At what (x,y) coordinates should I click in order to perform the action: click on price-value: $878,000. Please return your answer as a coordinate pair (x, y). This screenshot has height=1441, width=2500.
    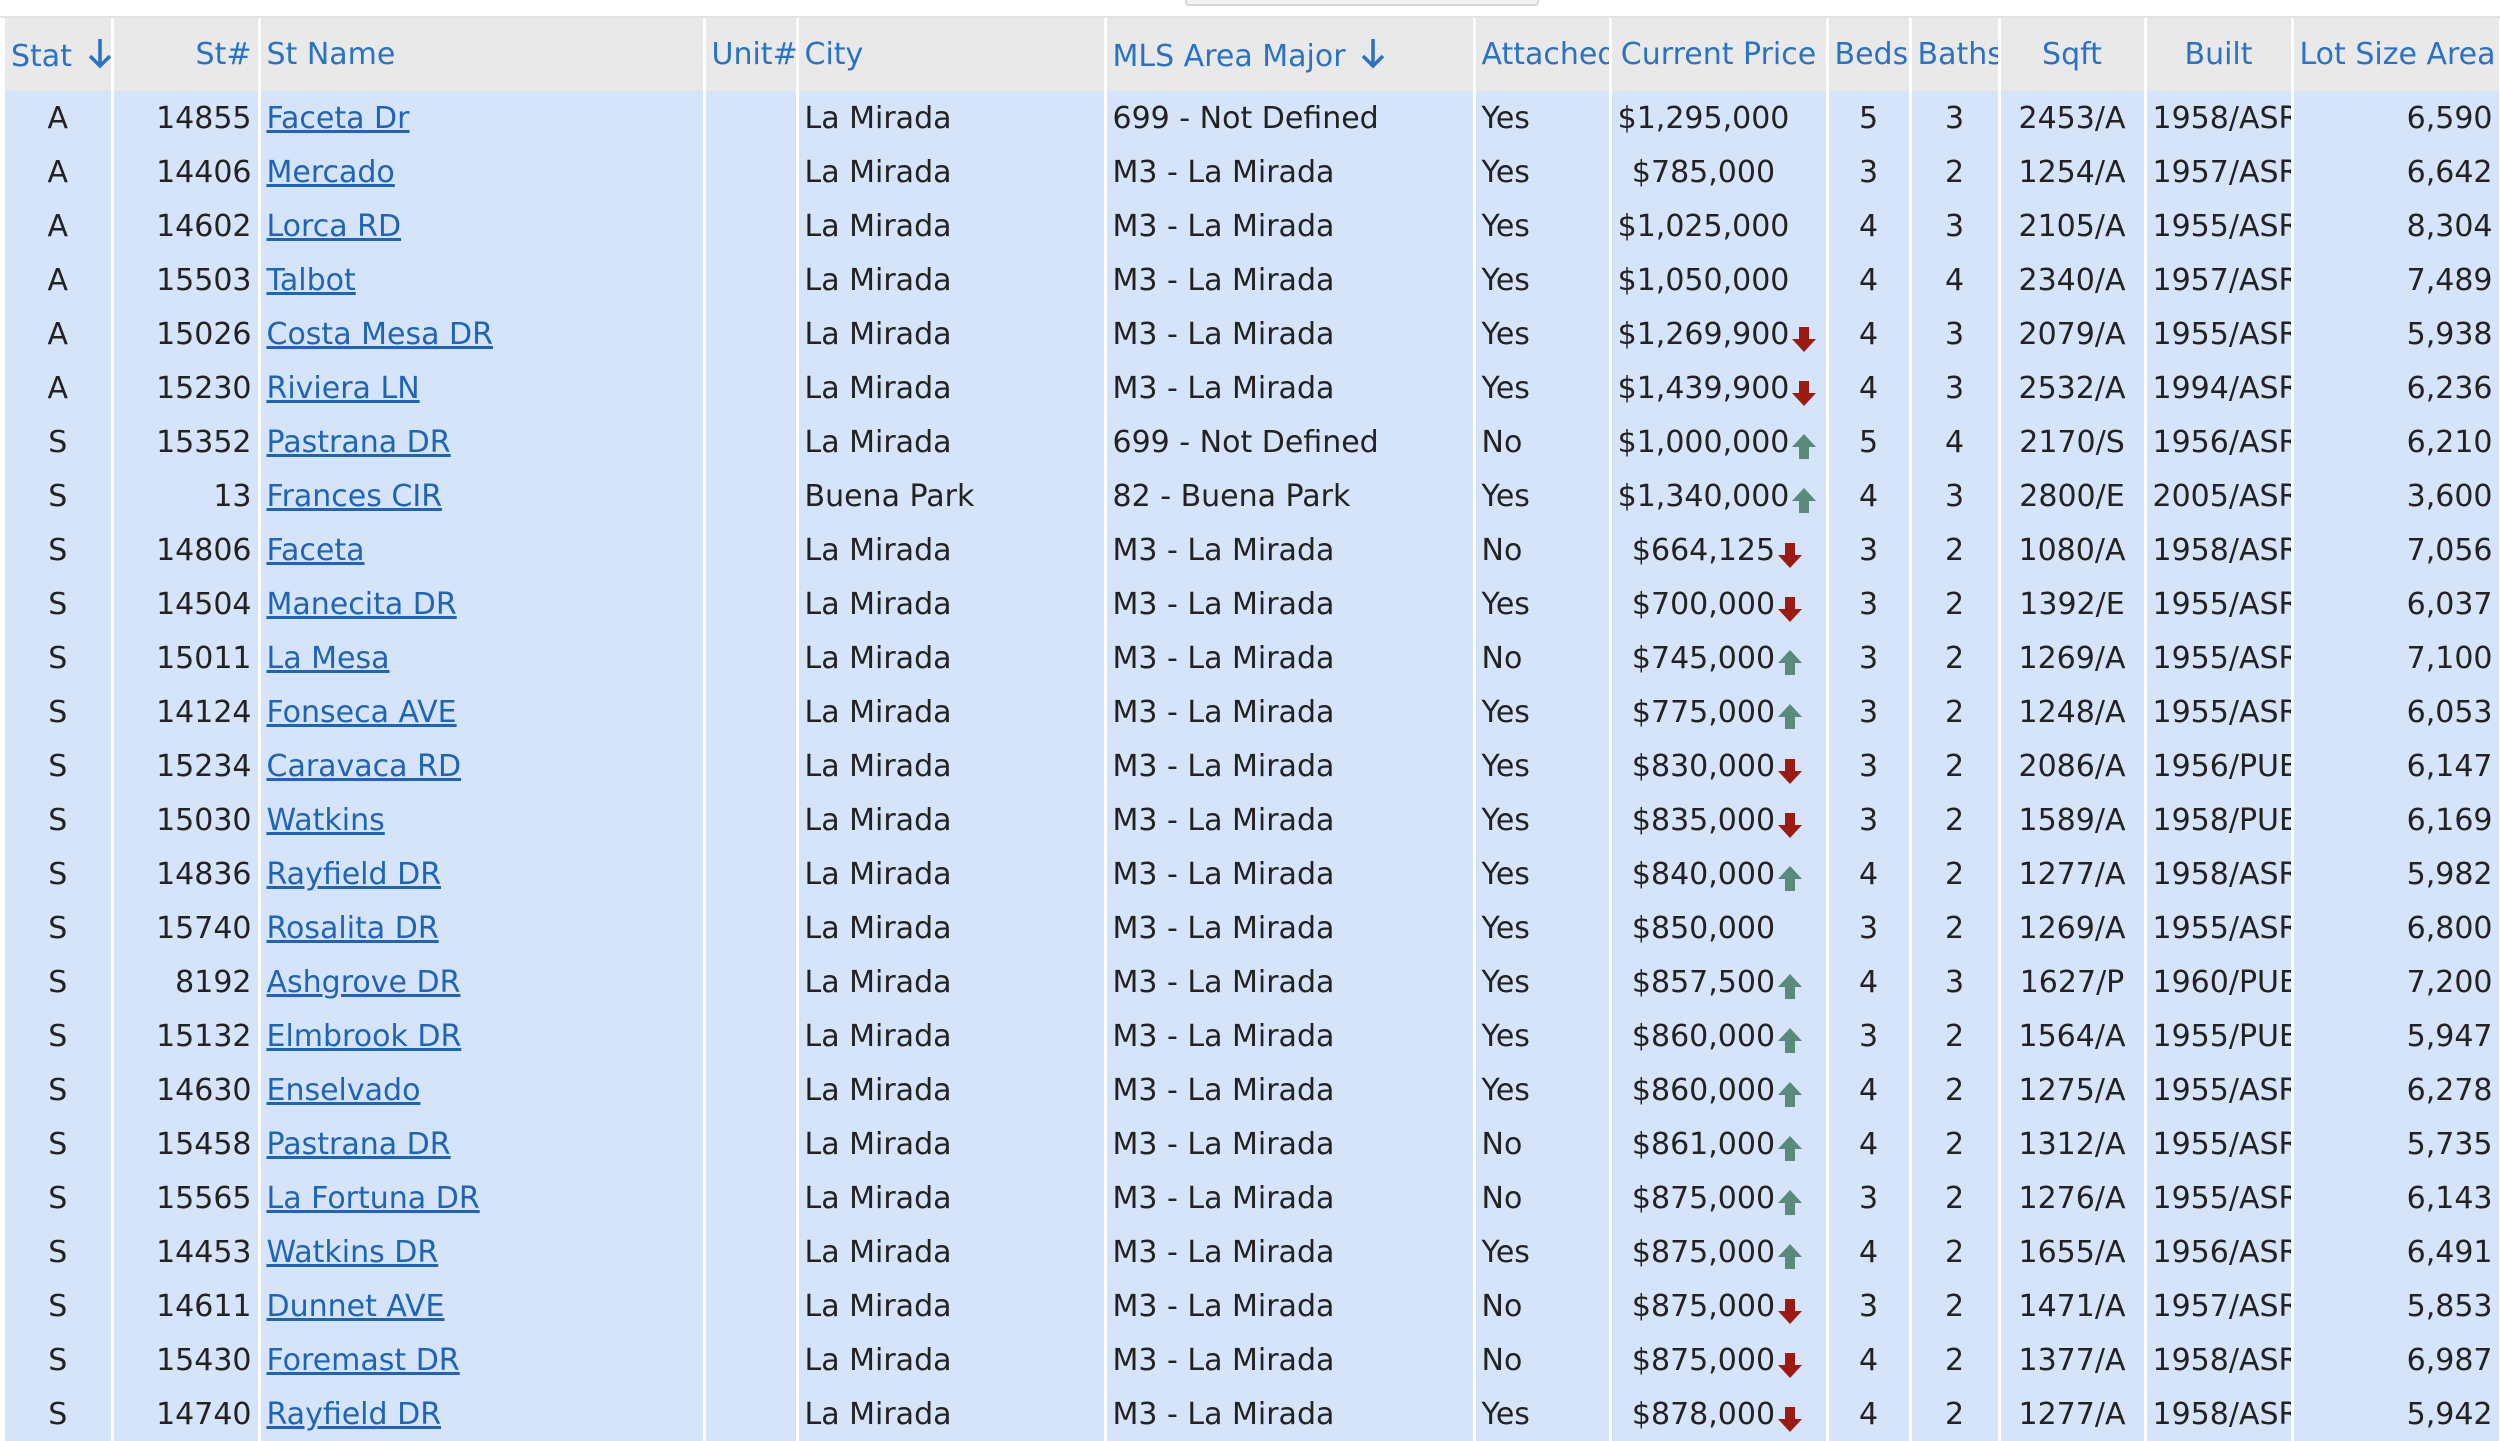
    Looking at the image, I should click on (1703, 1414).